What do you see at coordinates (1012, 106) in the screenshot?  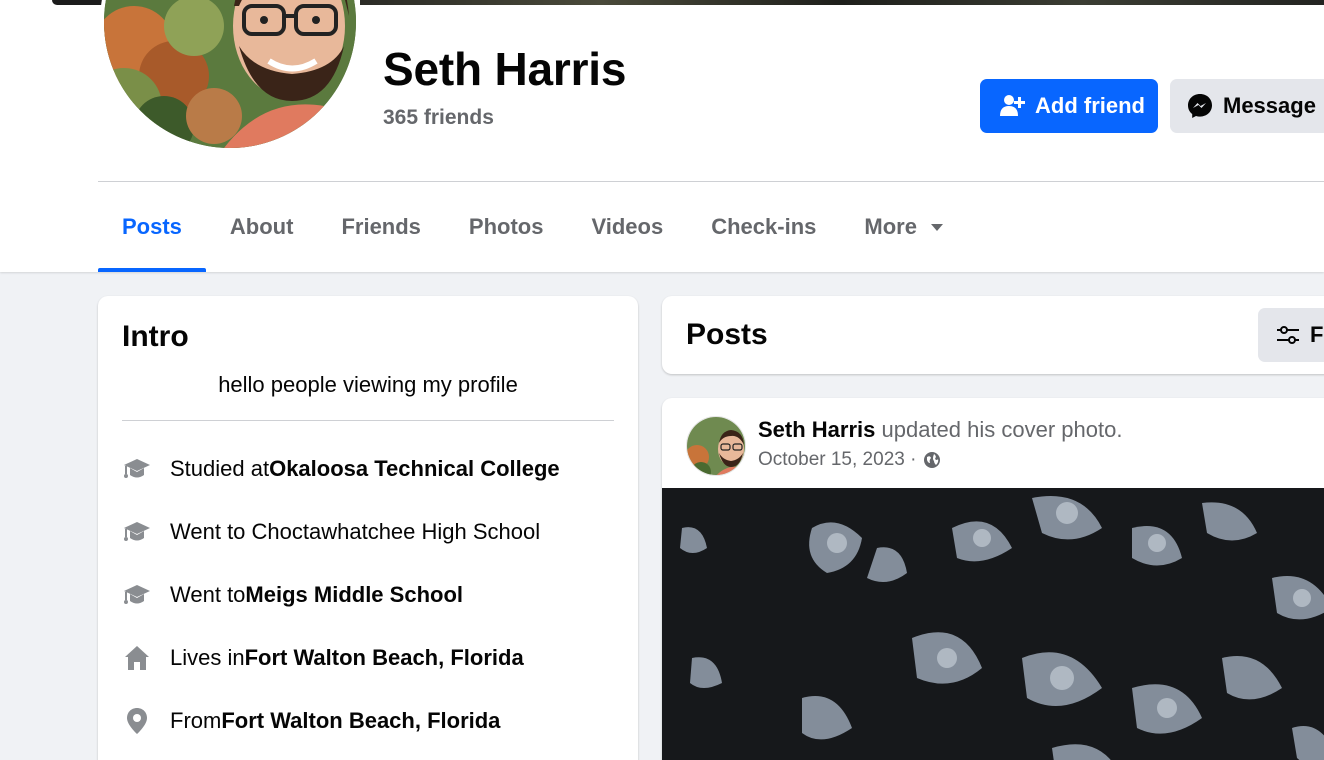 I see `add-person-icon` at bounding box center [1012, 106].